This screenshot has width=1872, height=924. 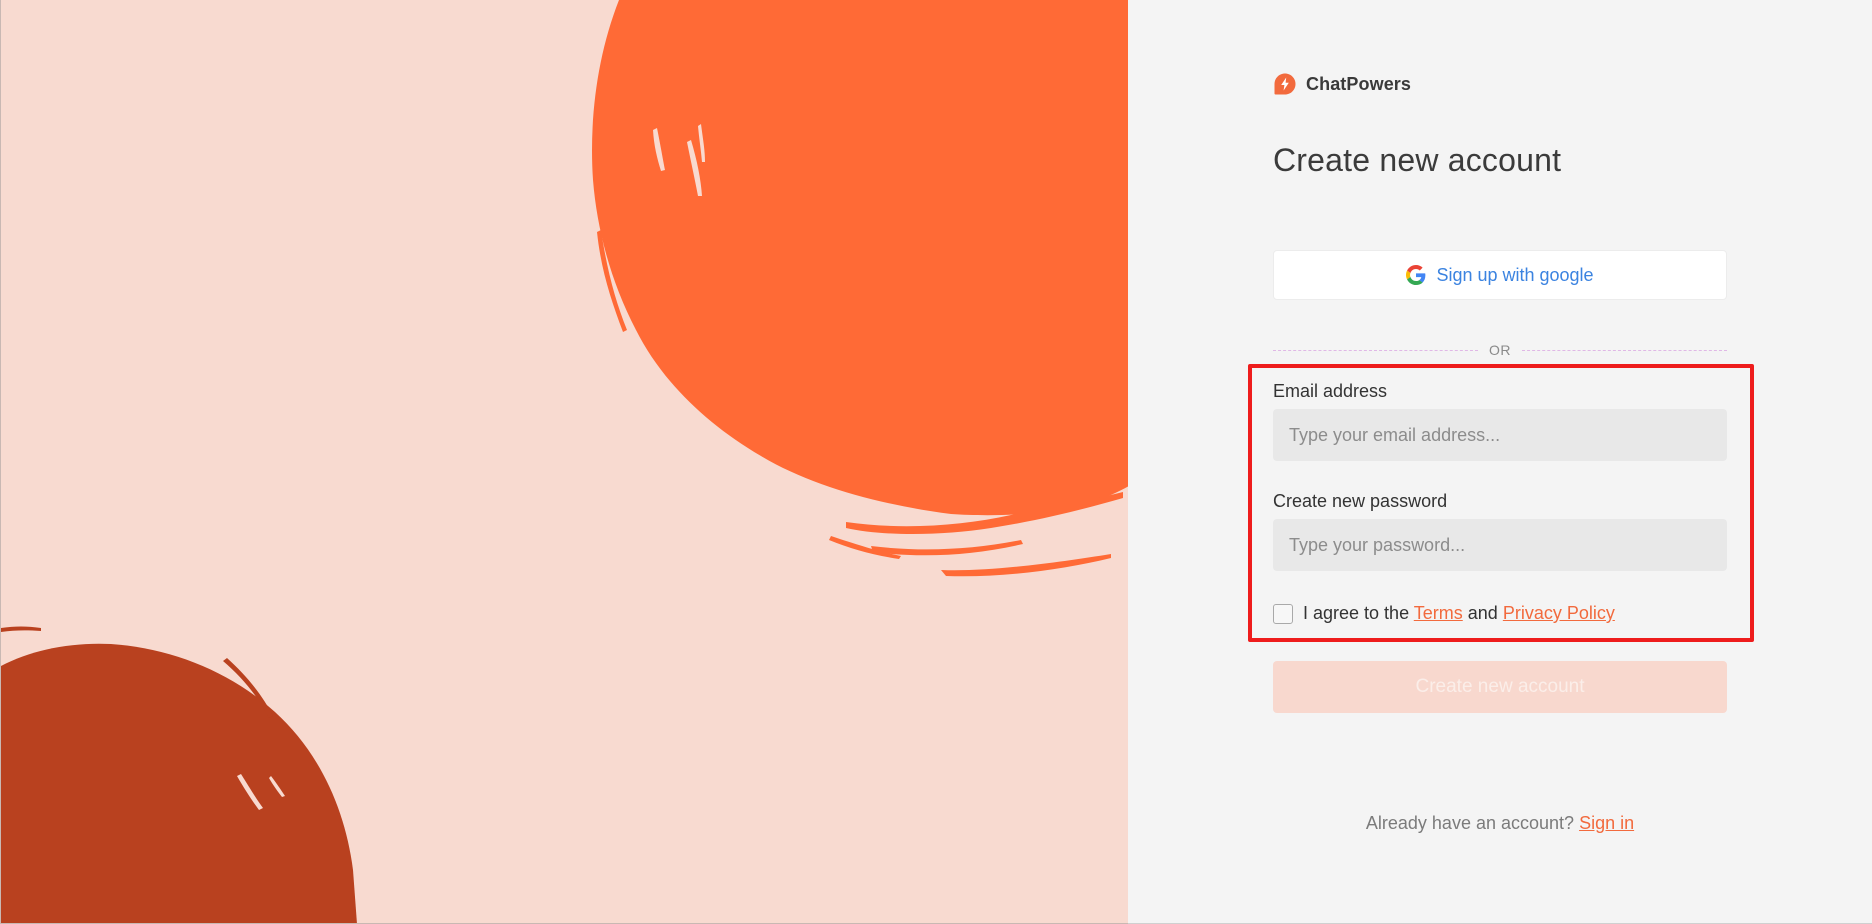 I want to click on page-title: Create new account, so click(x=1417, y=160).